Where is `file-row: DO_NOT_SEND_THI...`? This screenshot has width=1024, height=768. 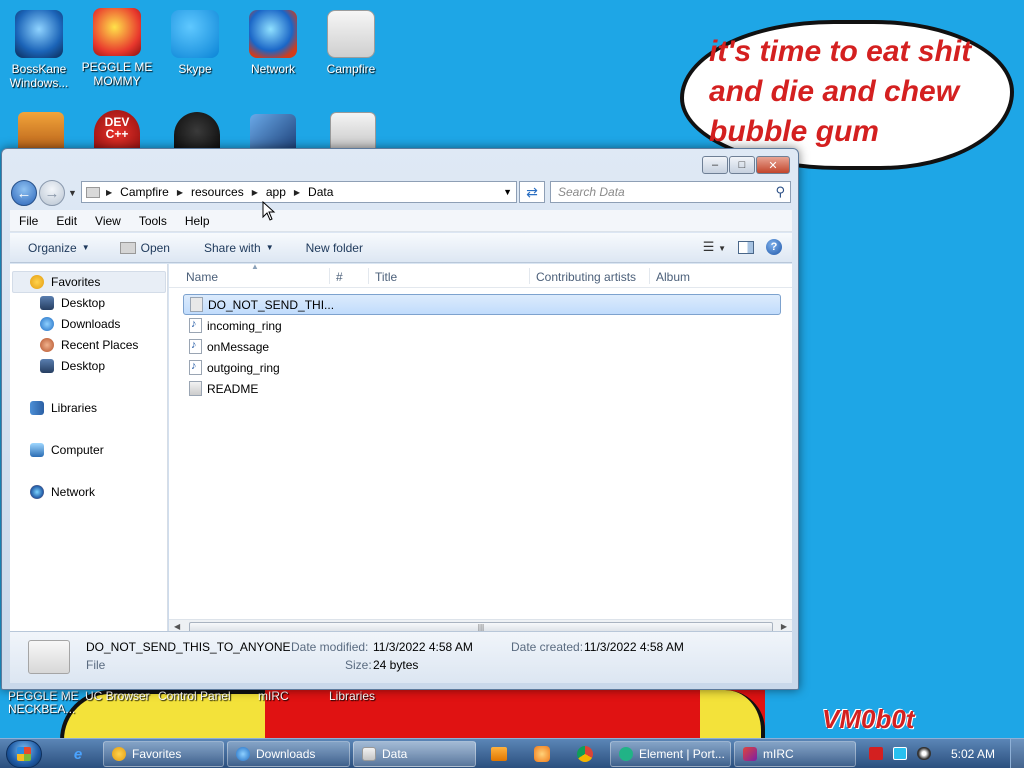
file-row: DO_NOT_SEND_THI... is located at coordinates (482, 304).